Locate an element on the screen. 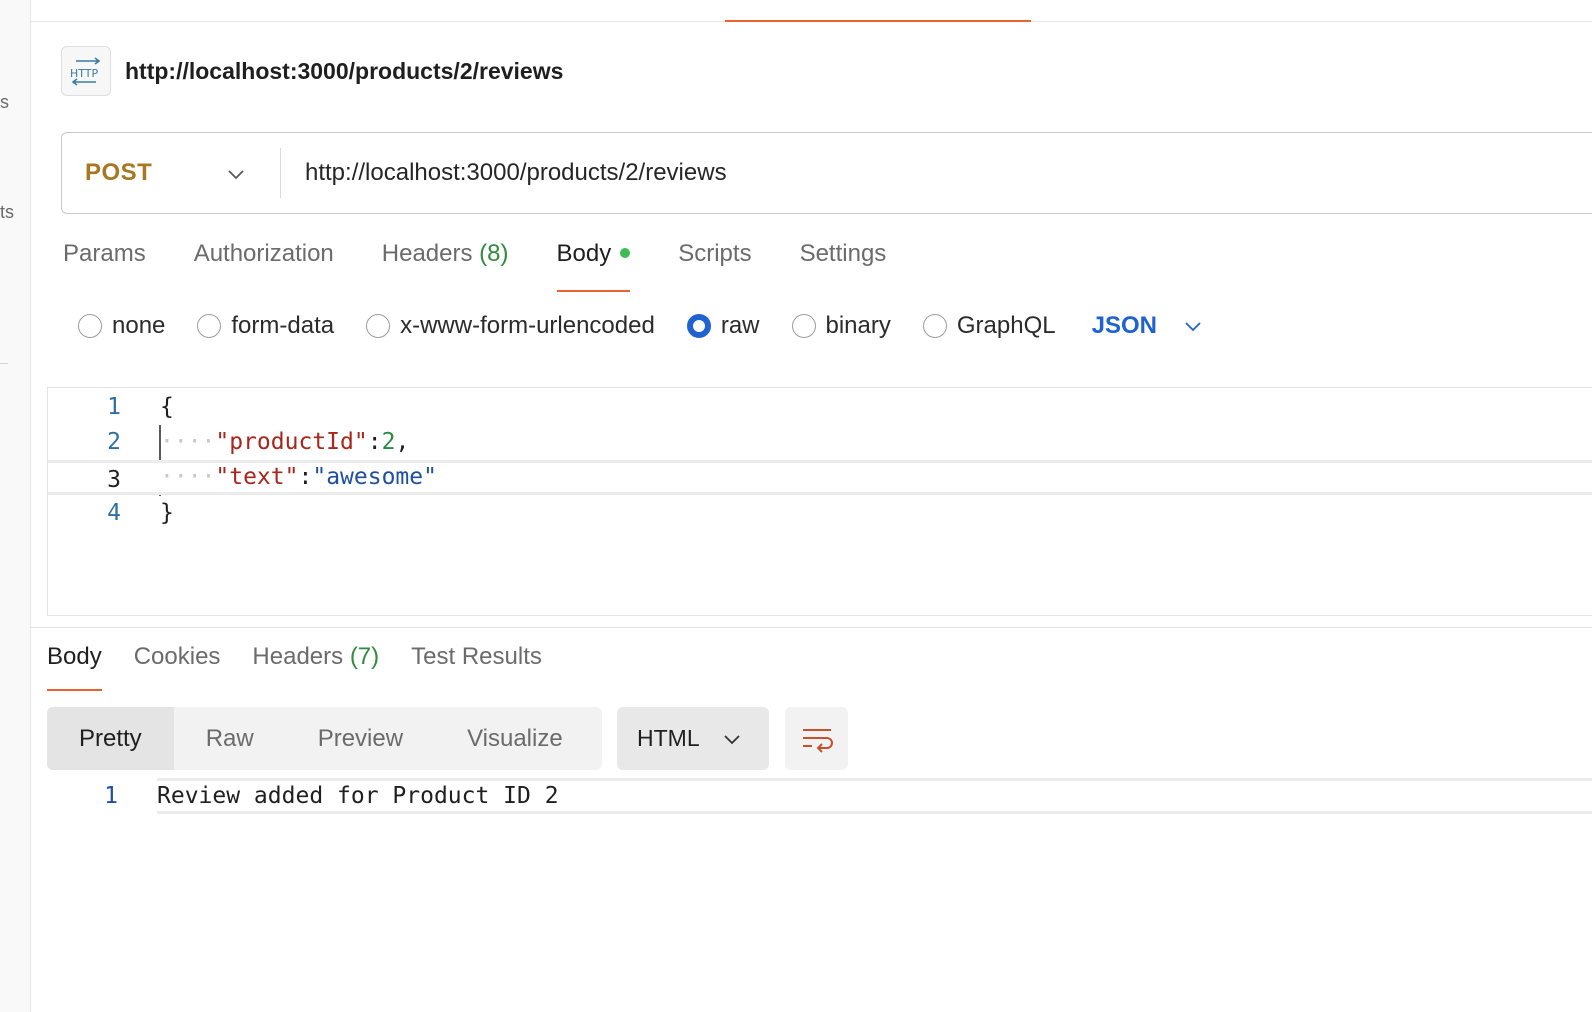 The image size is (1592, 1012). tab-label: Cookies is located at coordinates (177, 656).